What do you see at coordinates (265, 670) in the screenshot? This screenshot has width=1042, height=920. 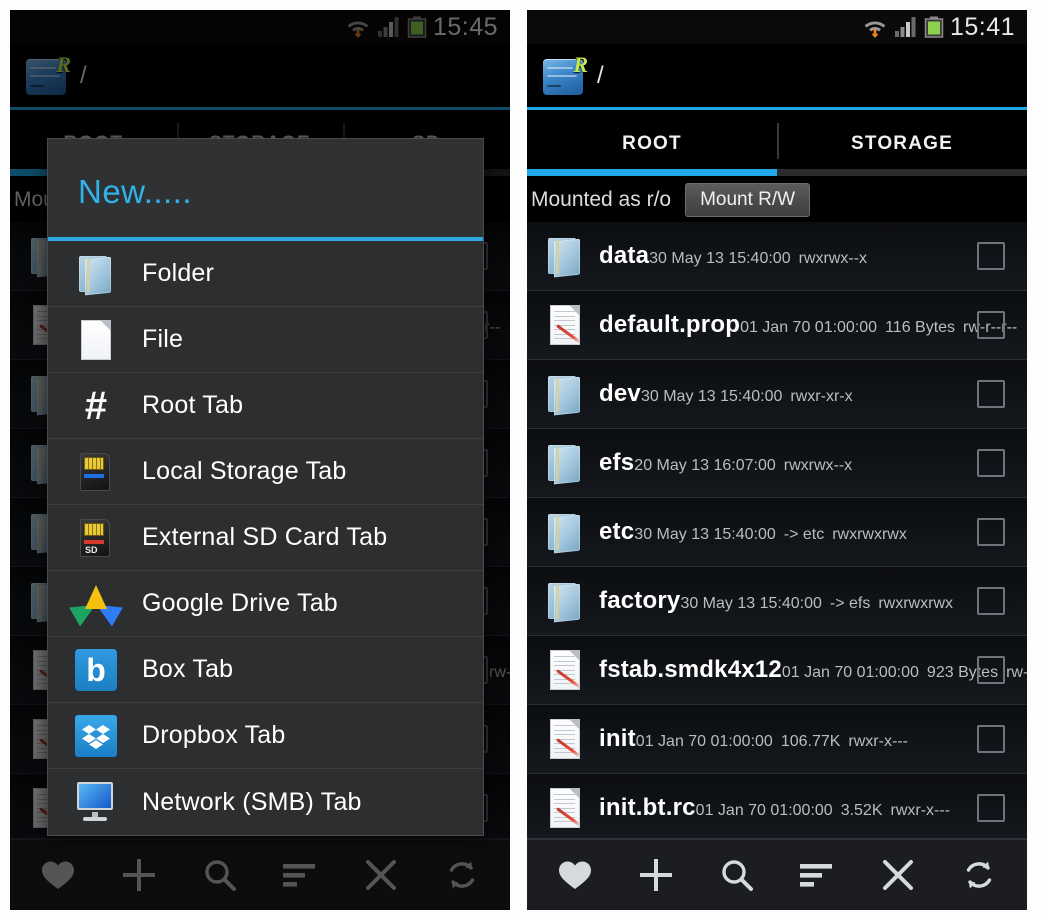 I see `dialog-item-box-tab: b Box Tab` at bounding box center [265, 670].